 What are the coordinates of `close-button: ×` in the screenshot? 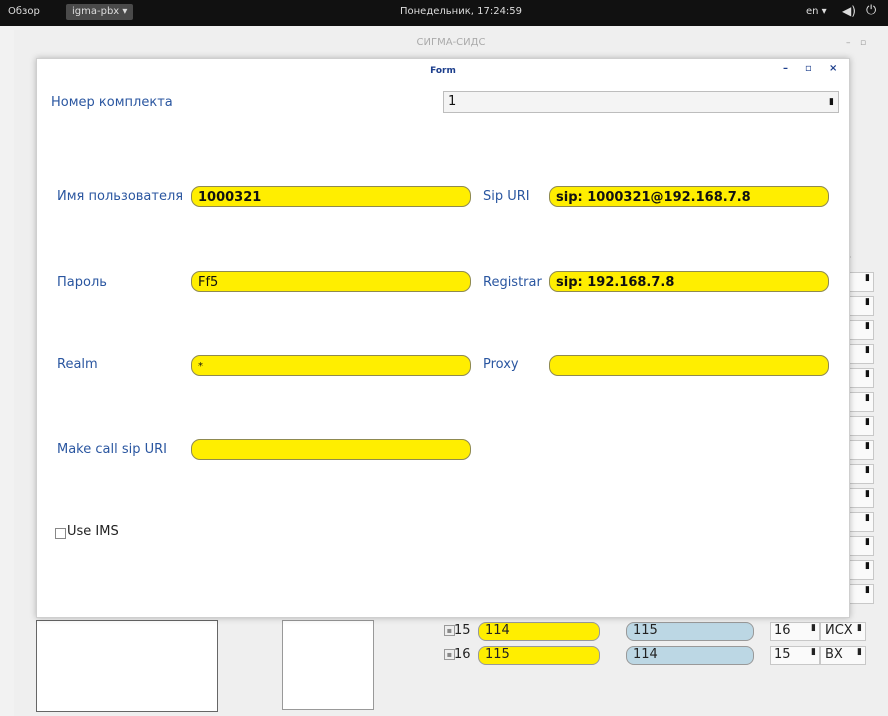 It's located at (833, 68).